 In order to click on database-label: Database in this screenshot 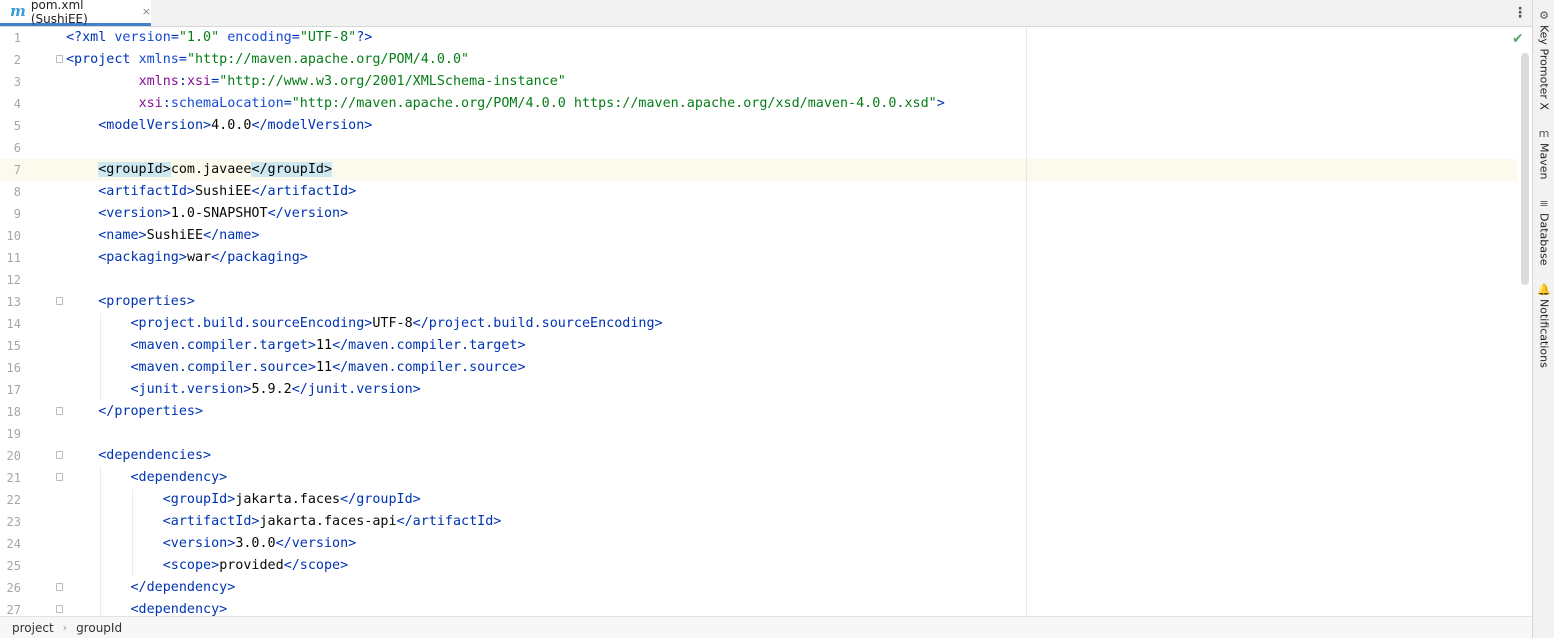, I will do `click(1544, 239)`.